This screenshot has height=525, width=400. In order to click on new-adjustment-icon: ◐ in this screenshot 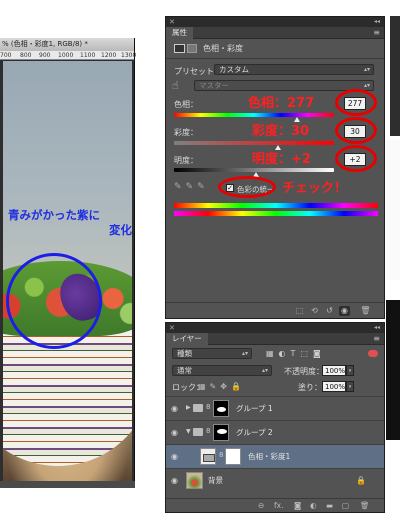, I will do `click(313, 505)`.